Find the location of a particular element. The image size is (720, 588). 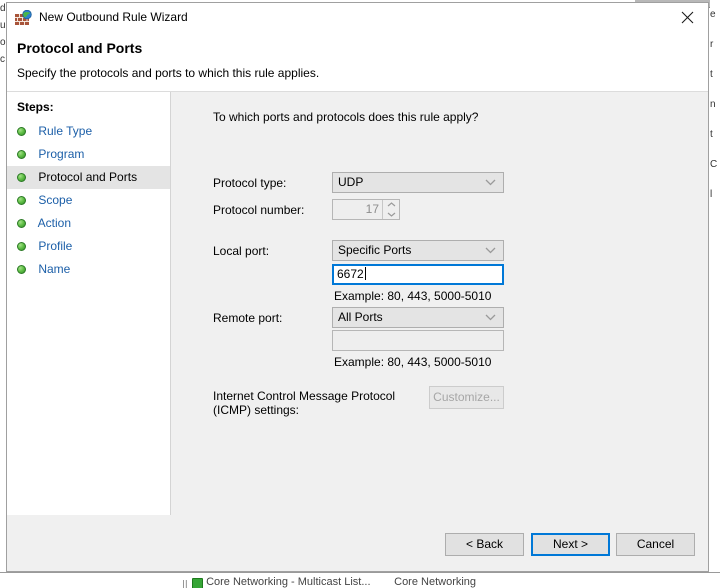

text-caret is located at coordinates (365, 273).